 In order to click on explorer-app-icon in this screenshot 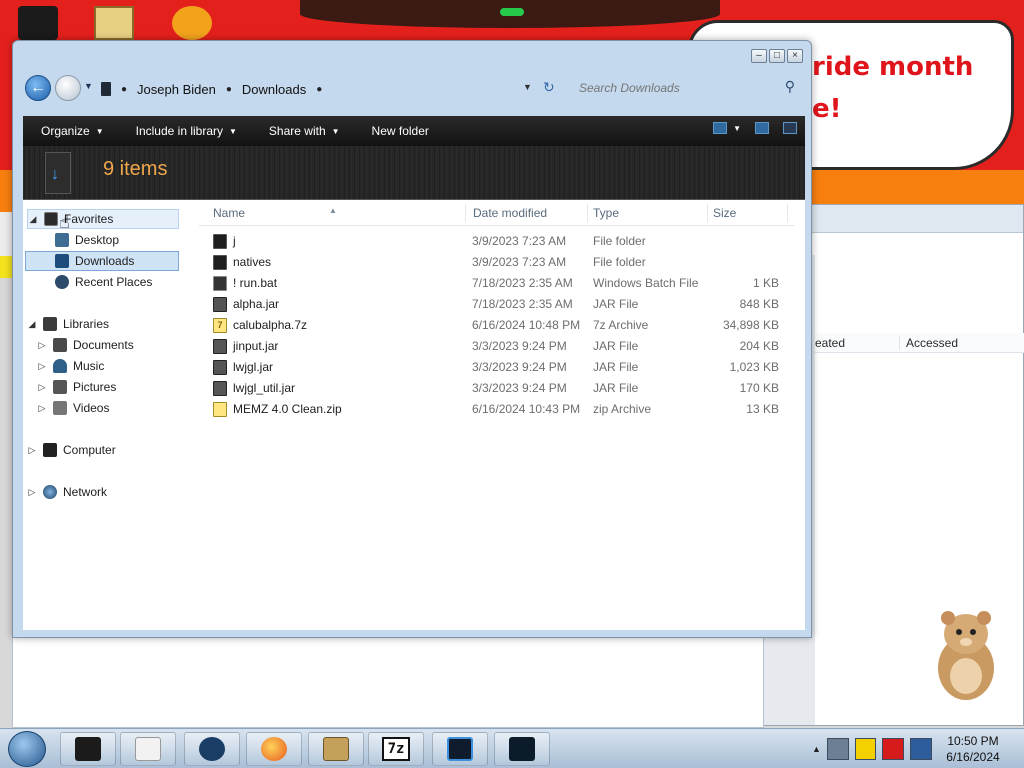, I will do `click(88, 749)`.